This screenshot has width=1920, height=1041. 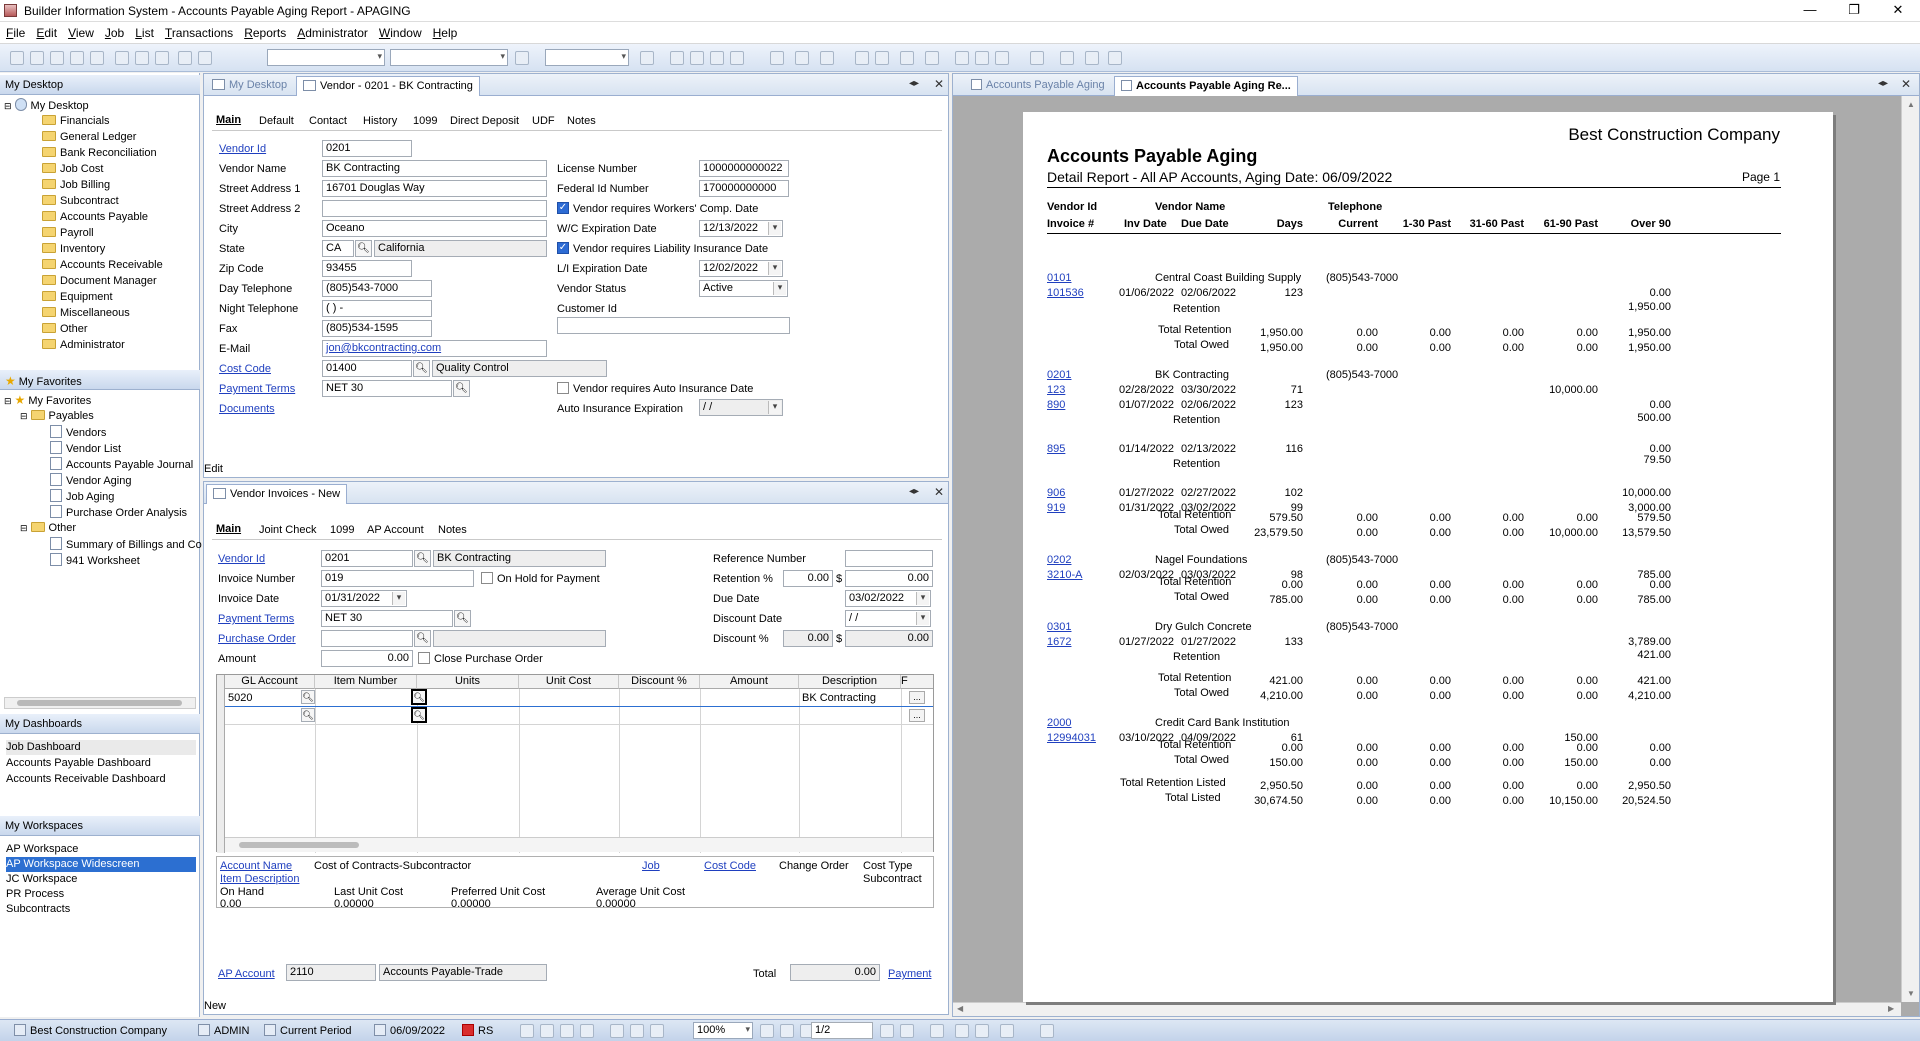 What do you see at coordinates (72, 169) in the screenshot?
I see `tree-job-cost: Job Cost` at bounding box center [72, 169].